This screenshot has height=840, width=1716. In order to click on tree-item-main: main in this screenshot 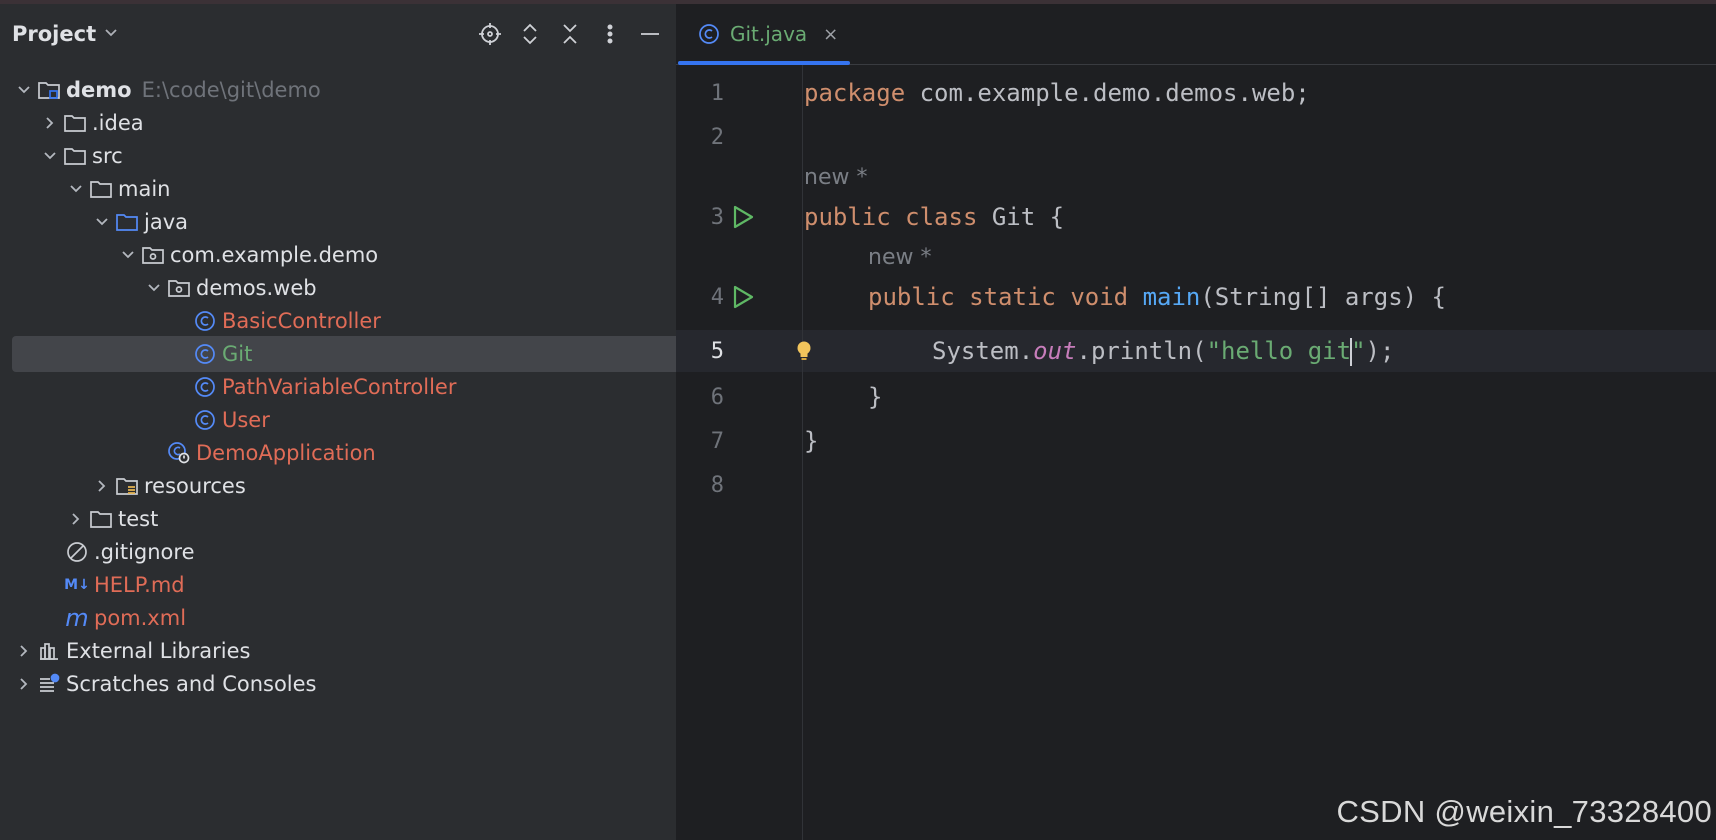, I will do `click(362, 189)`.